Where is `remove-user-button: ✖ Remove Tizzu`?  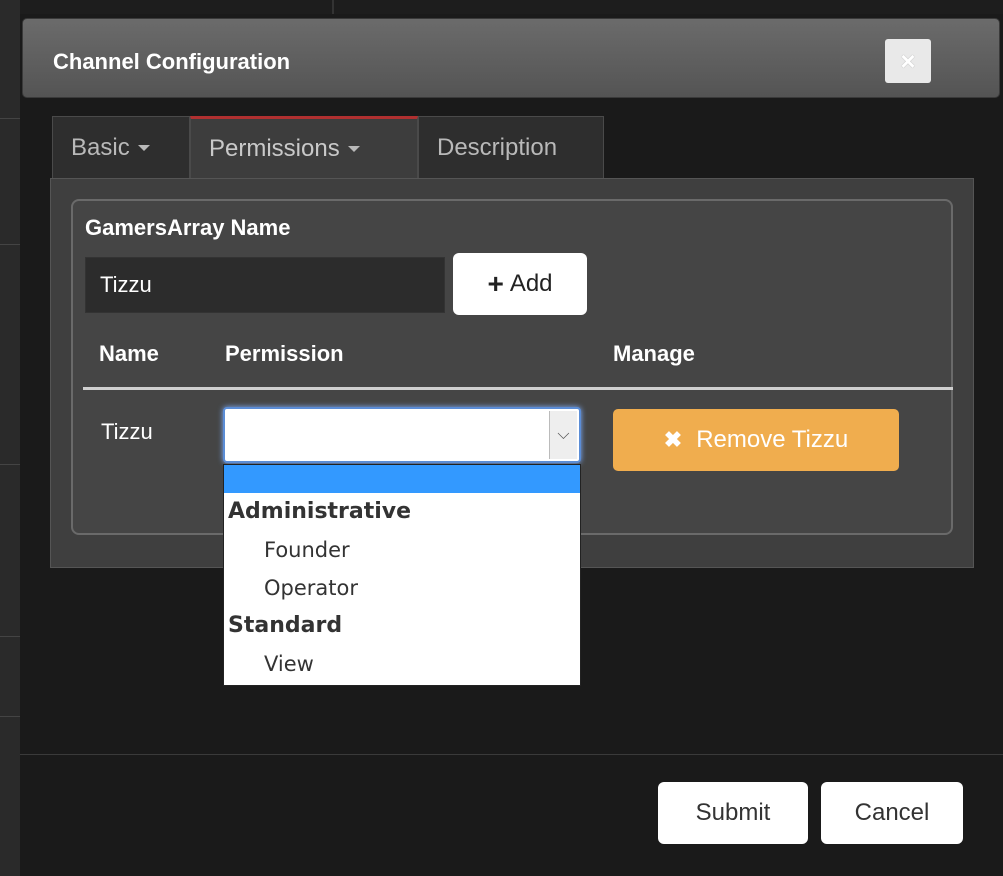
remove-user-button: ✖ Remove Tizzu is located at coordinates (756, 440).